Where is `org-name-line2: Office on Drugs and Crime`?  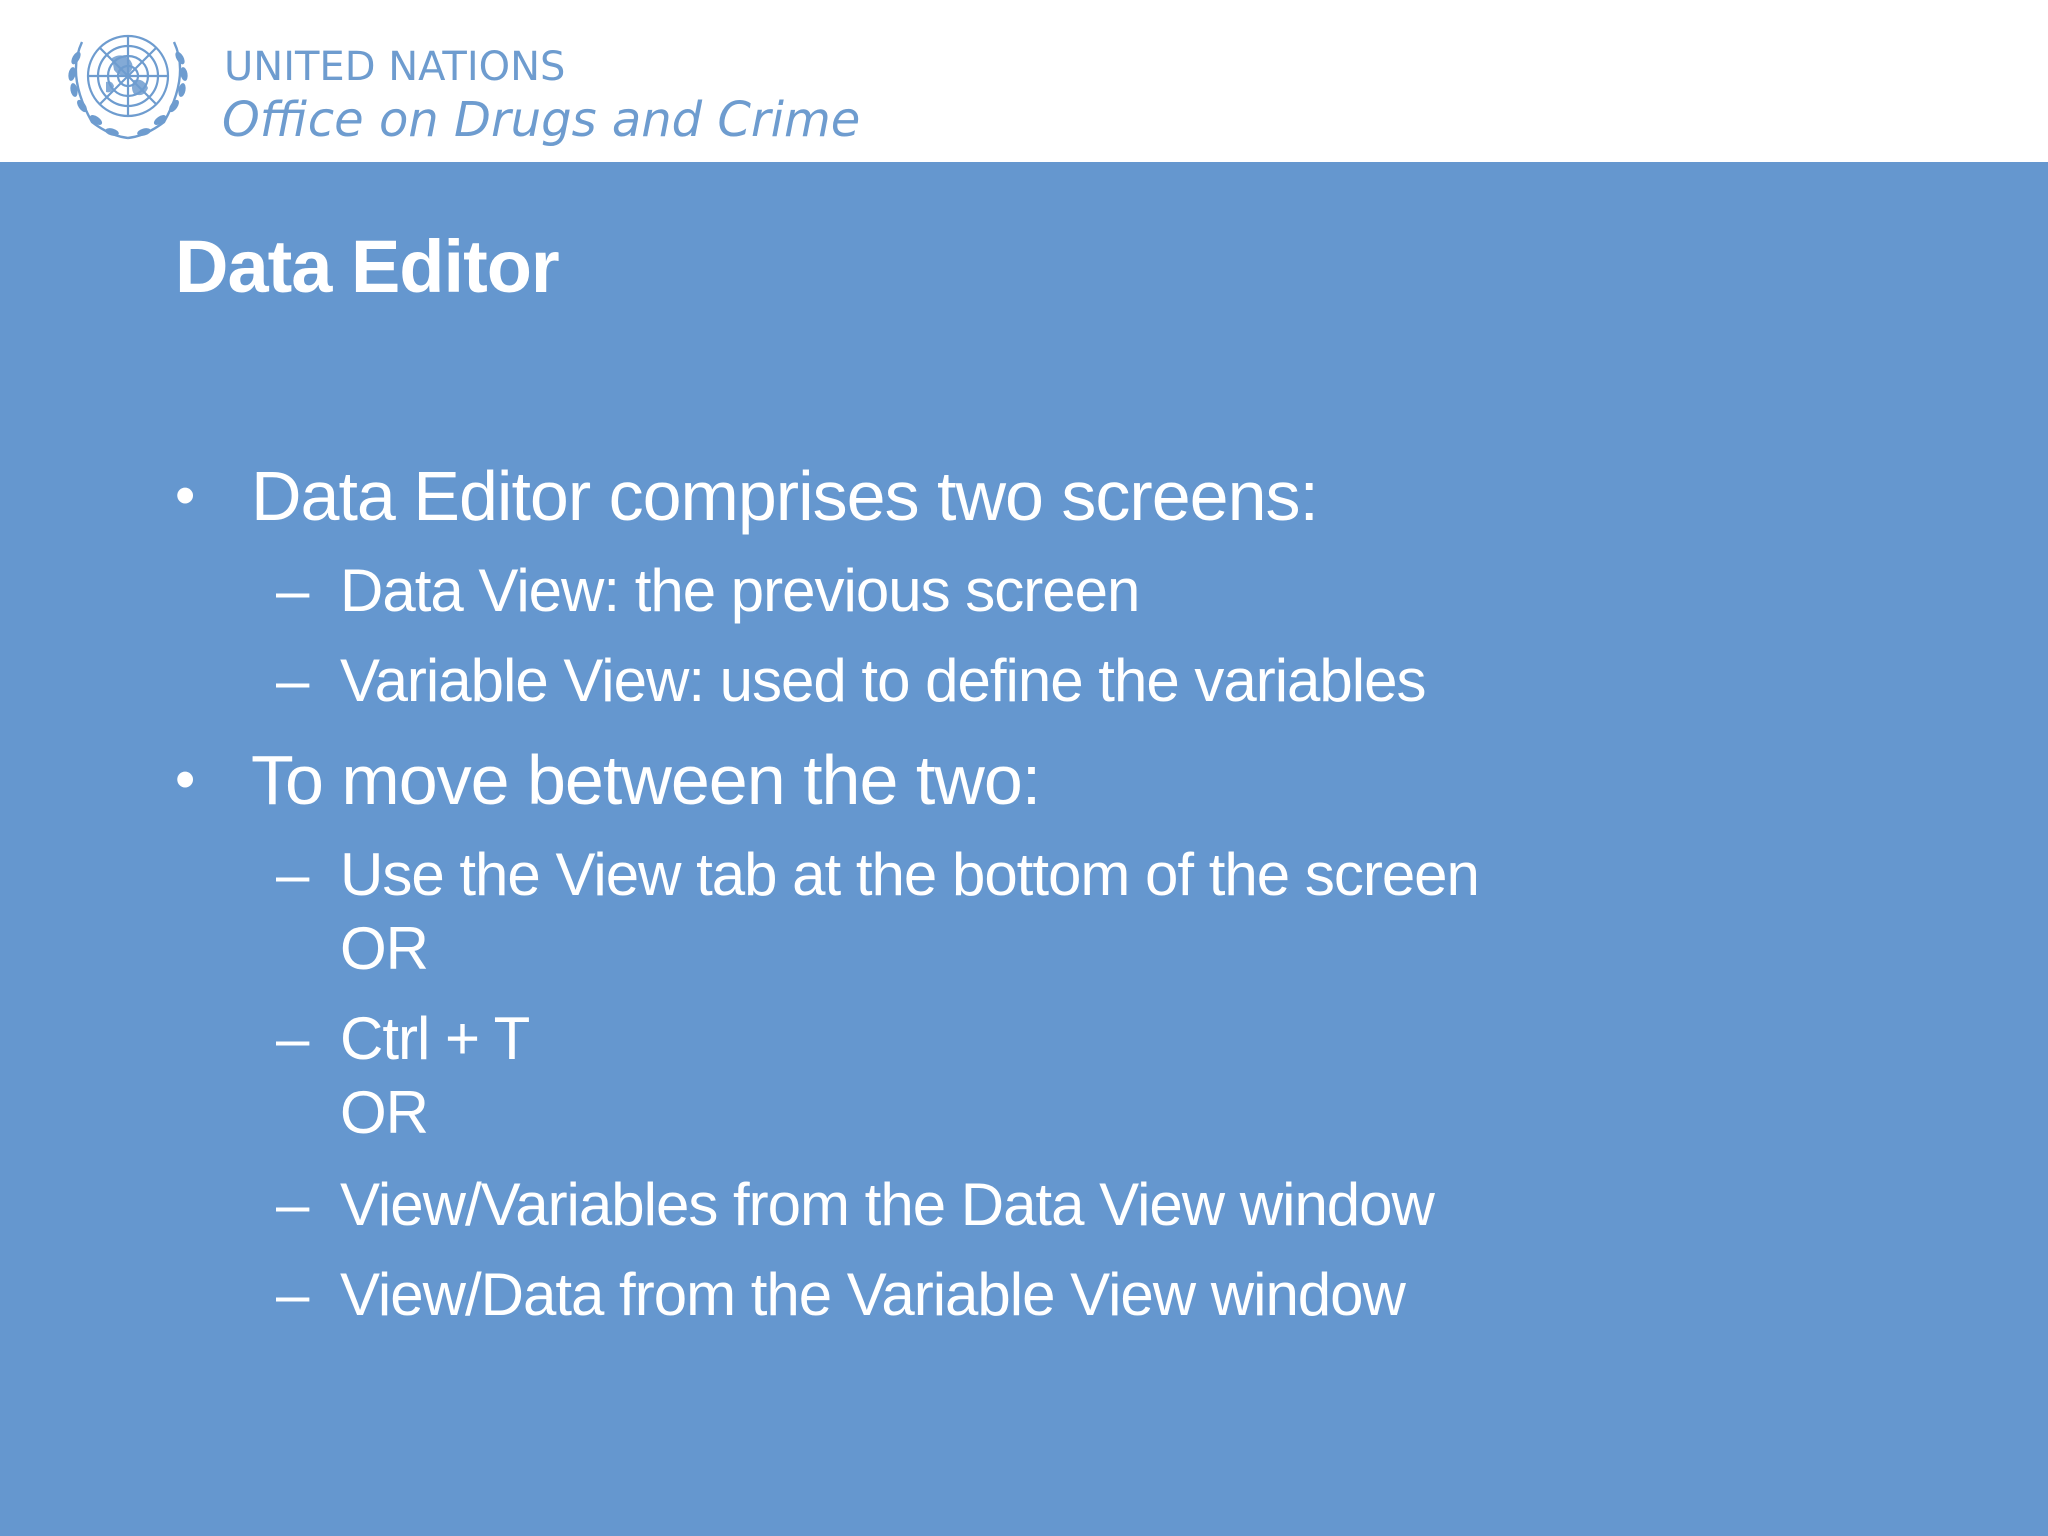
org-name-line2: Office on Drugs and Crime is located at coordinates (541, 120).